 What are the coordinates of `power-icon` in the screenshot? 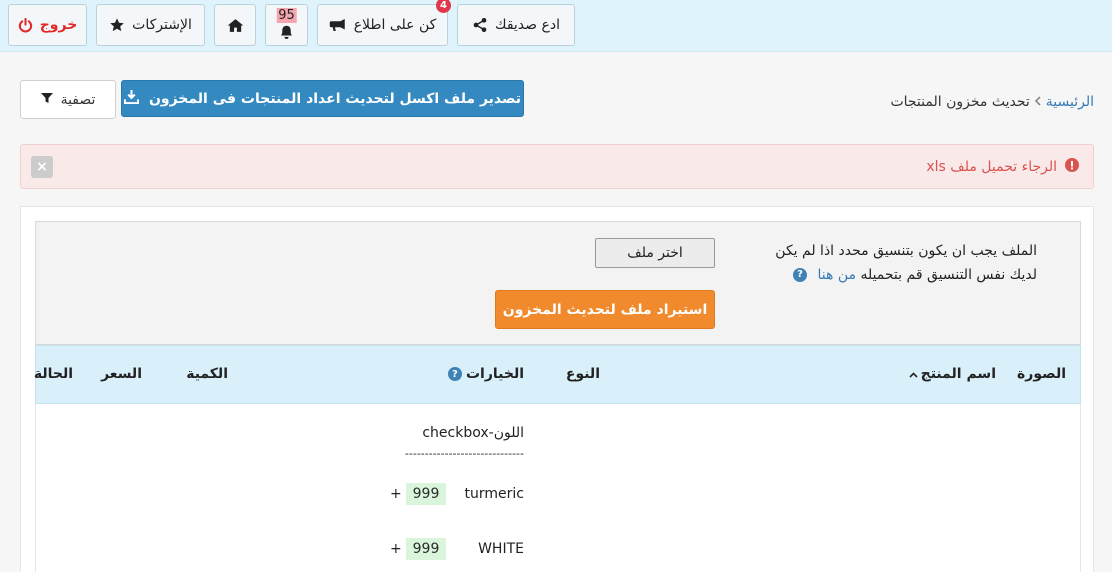 It's located at (25, 25).